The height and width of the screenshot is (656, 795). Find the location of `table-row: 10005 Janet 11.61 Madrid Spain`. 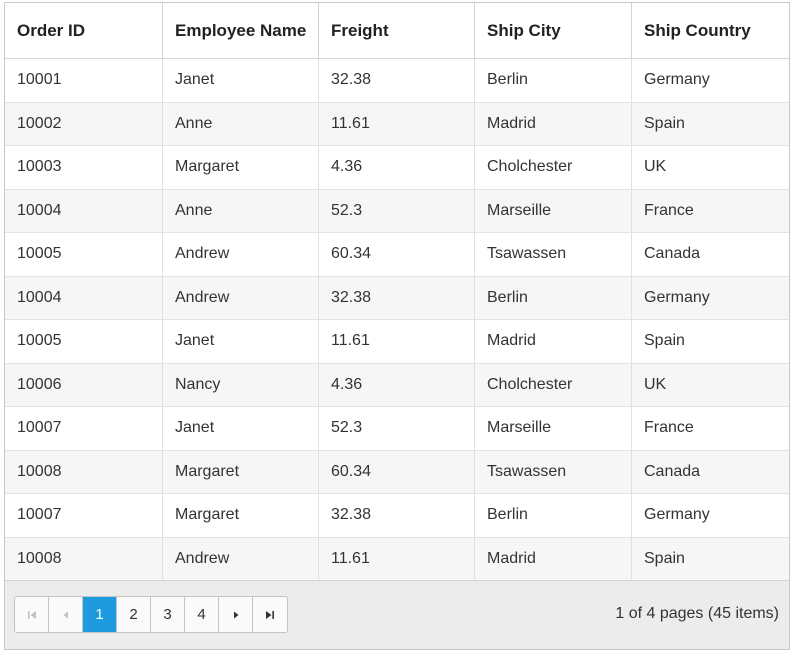

table-row: 10005 Janet 11.61 Madrid Spain is located at coordinates (397, 342).